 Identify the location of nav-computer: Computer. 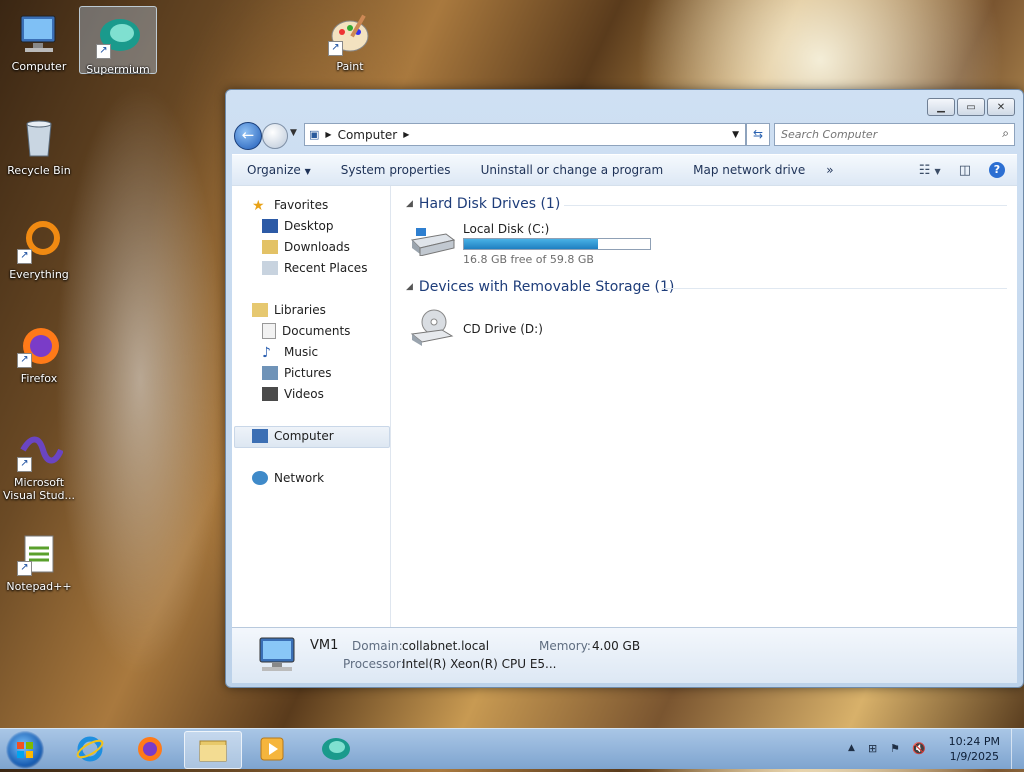
(293, 436).